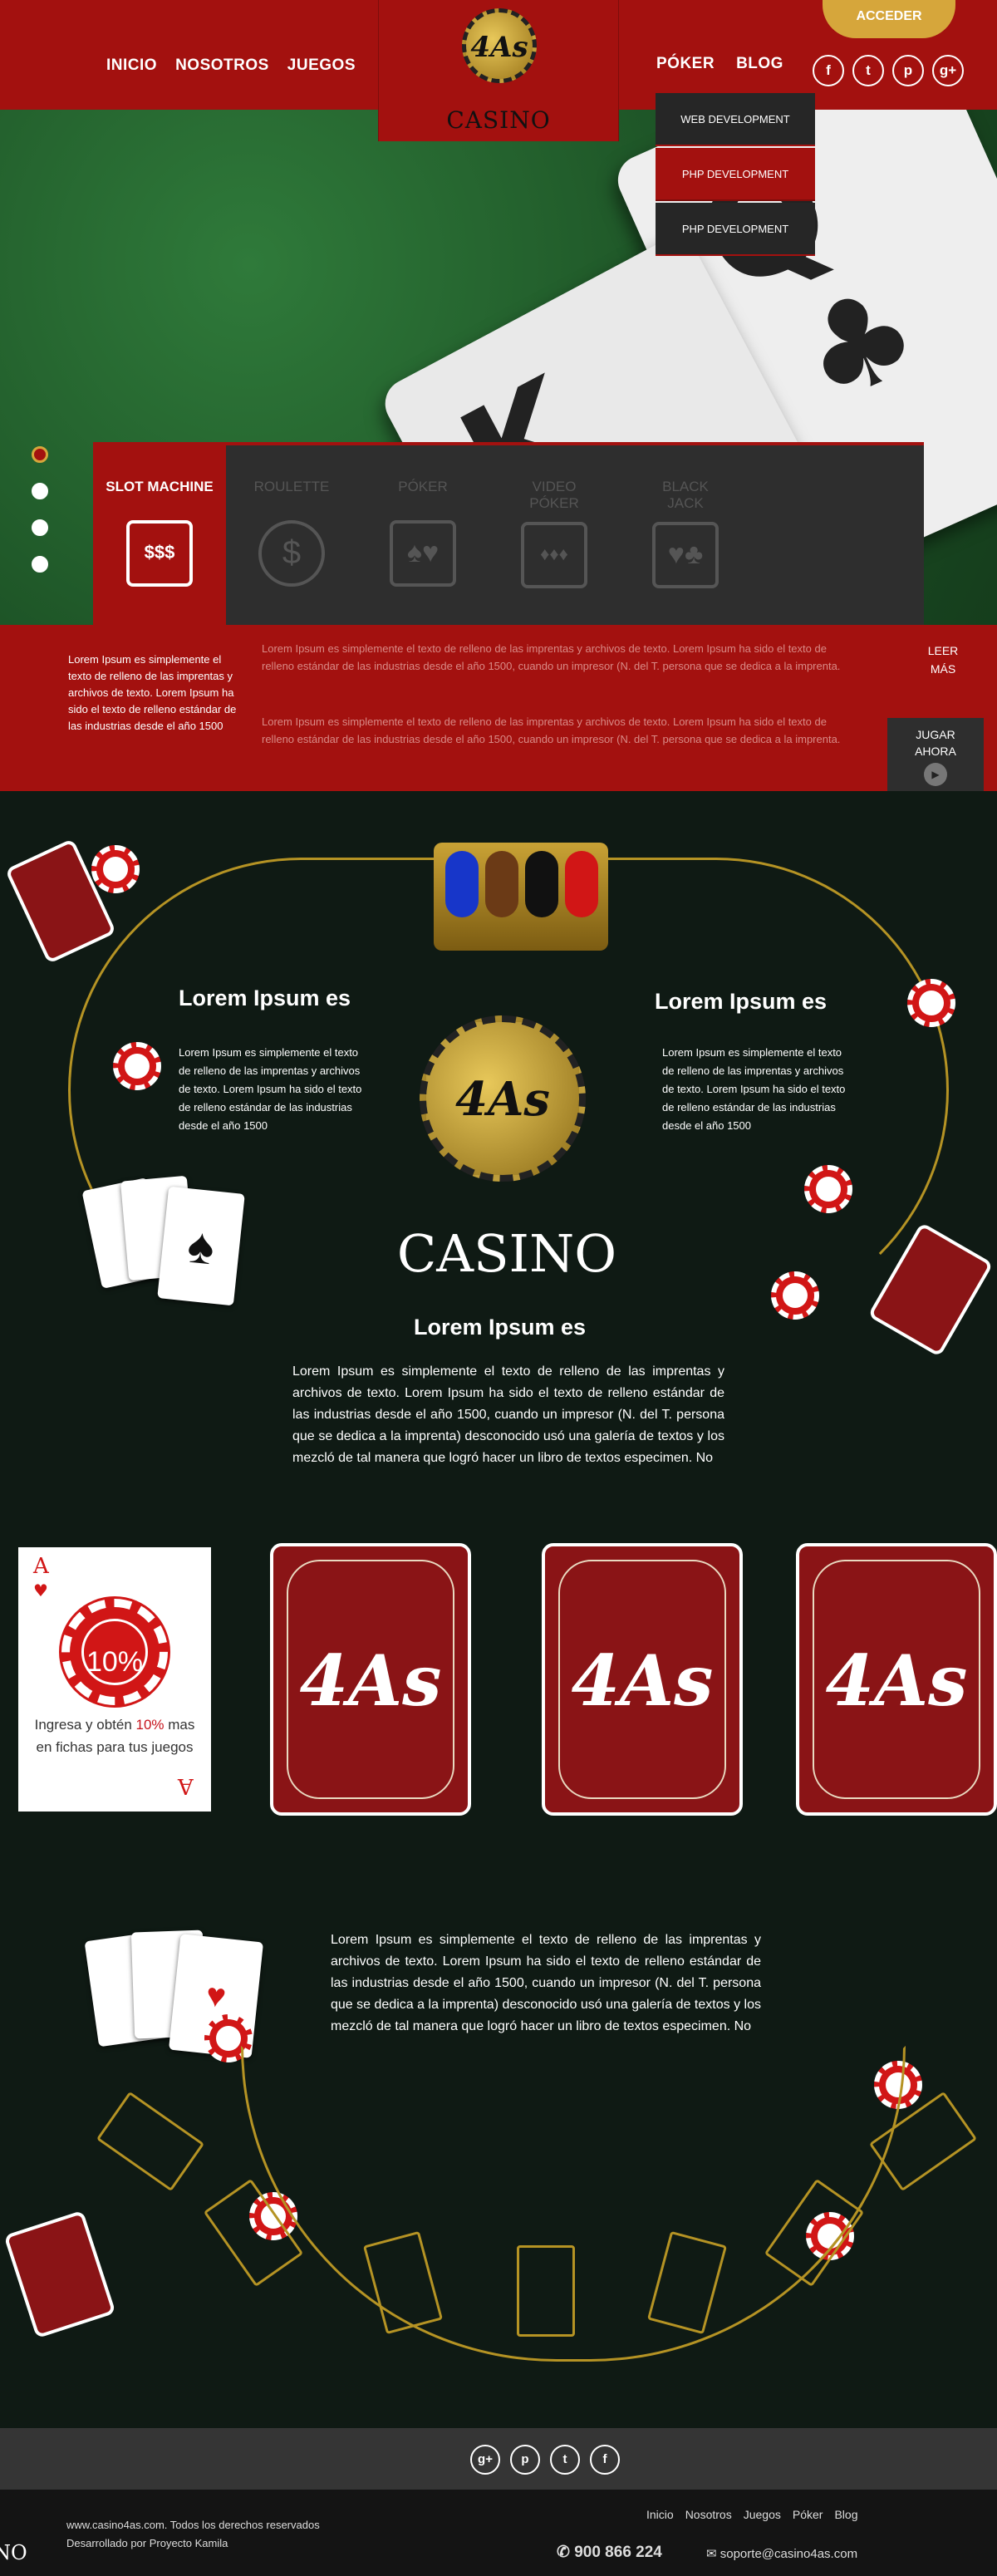 Image resolution: width=997 pixels, height=2576 pixels. What do you see at coordinates (131, 66) in the screenshot?
I see `nav-inicio: INICIO` at bounding box center [131, 66].